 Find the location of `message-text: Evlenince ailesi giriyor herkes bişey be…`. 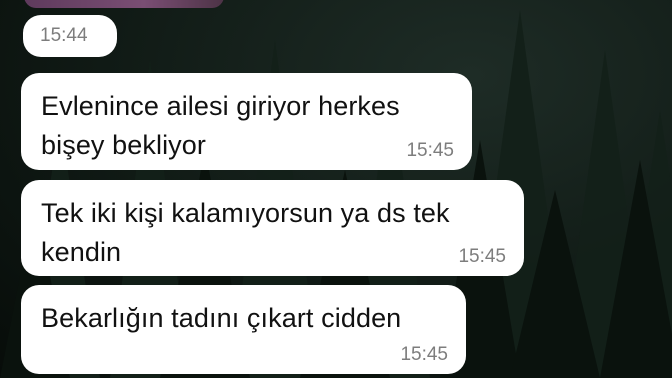

message-text: Evlenince ailesi giriyor herkes bişey be… is located at coordinates (220, 126).